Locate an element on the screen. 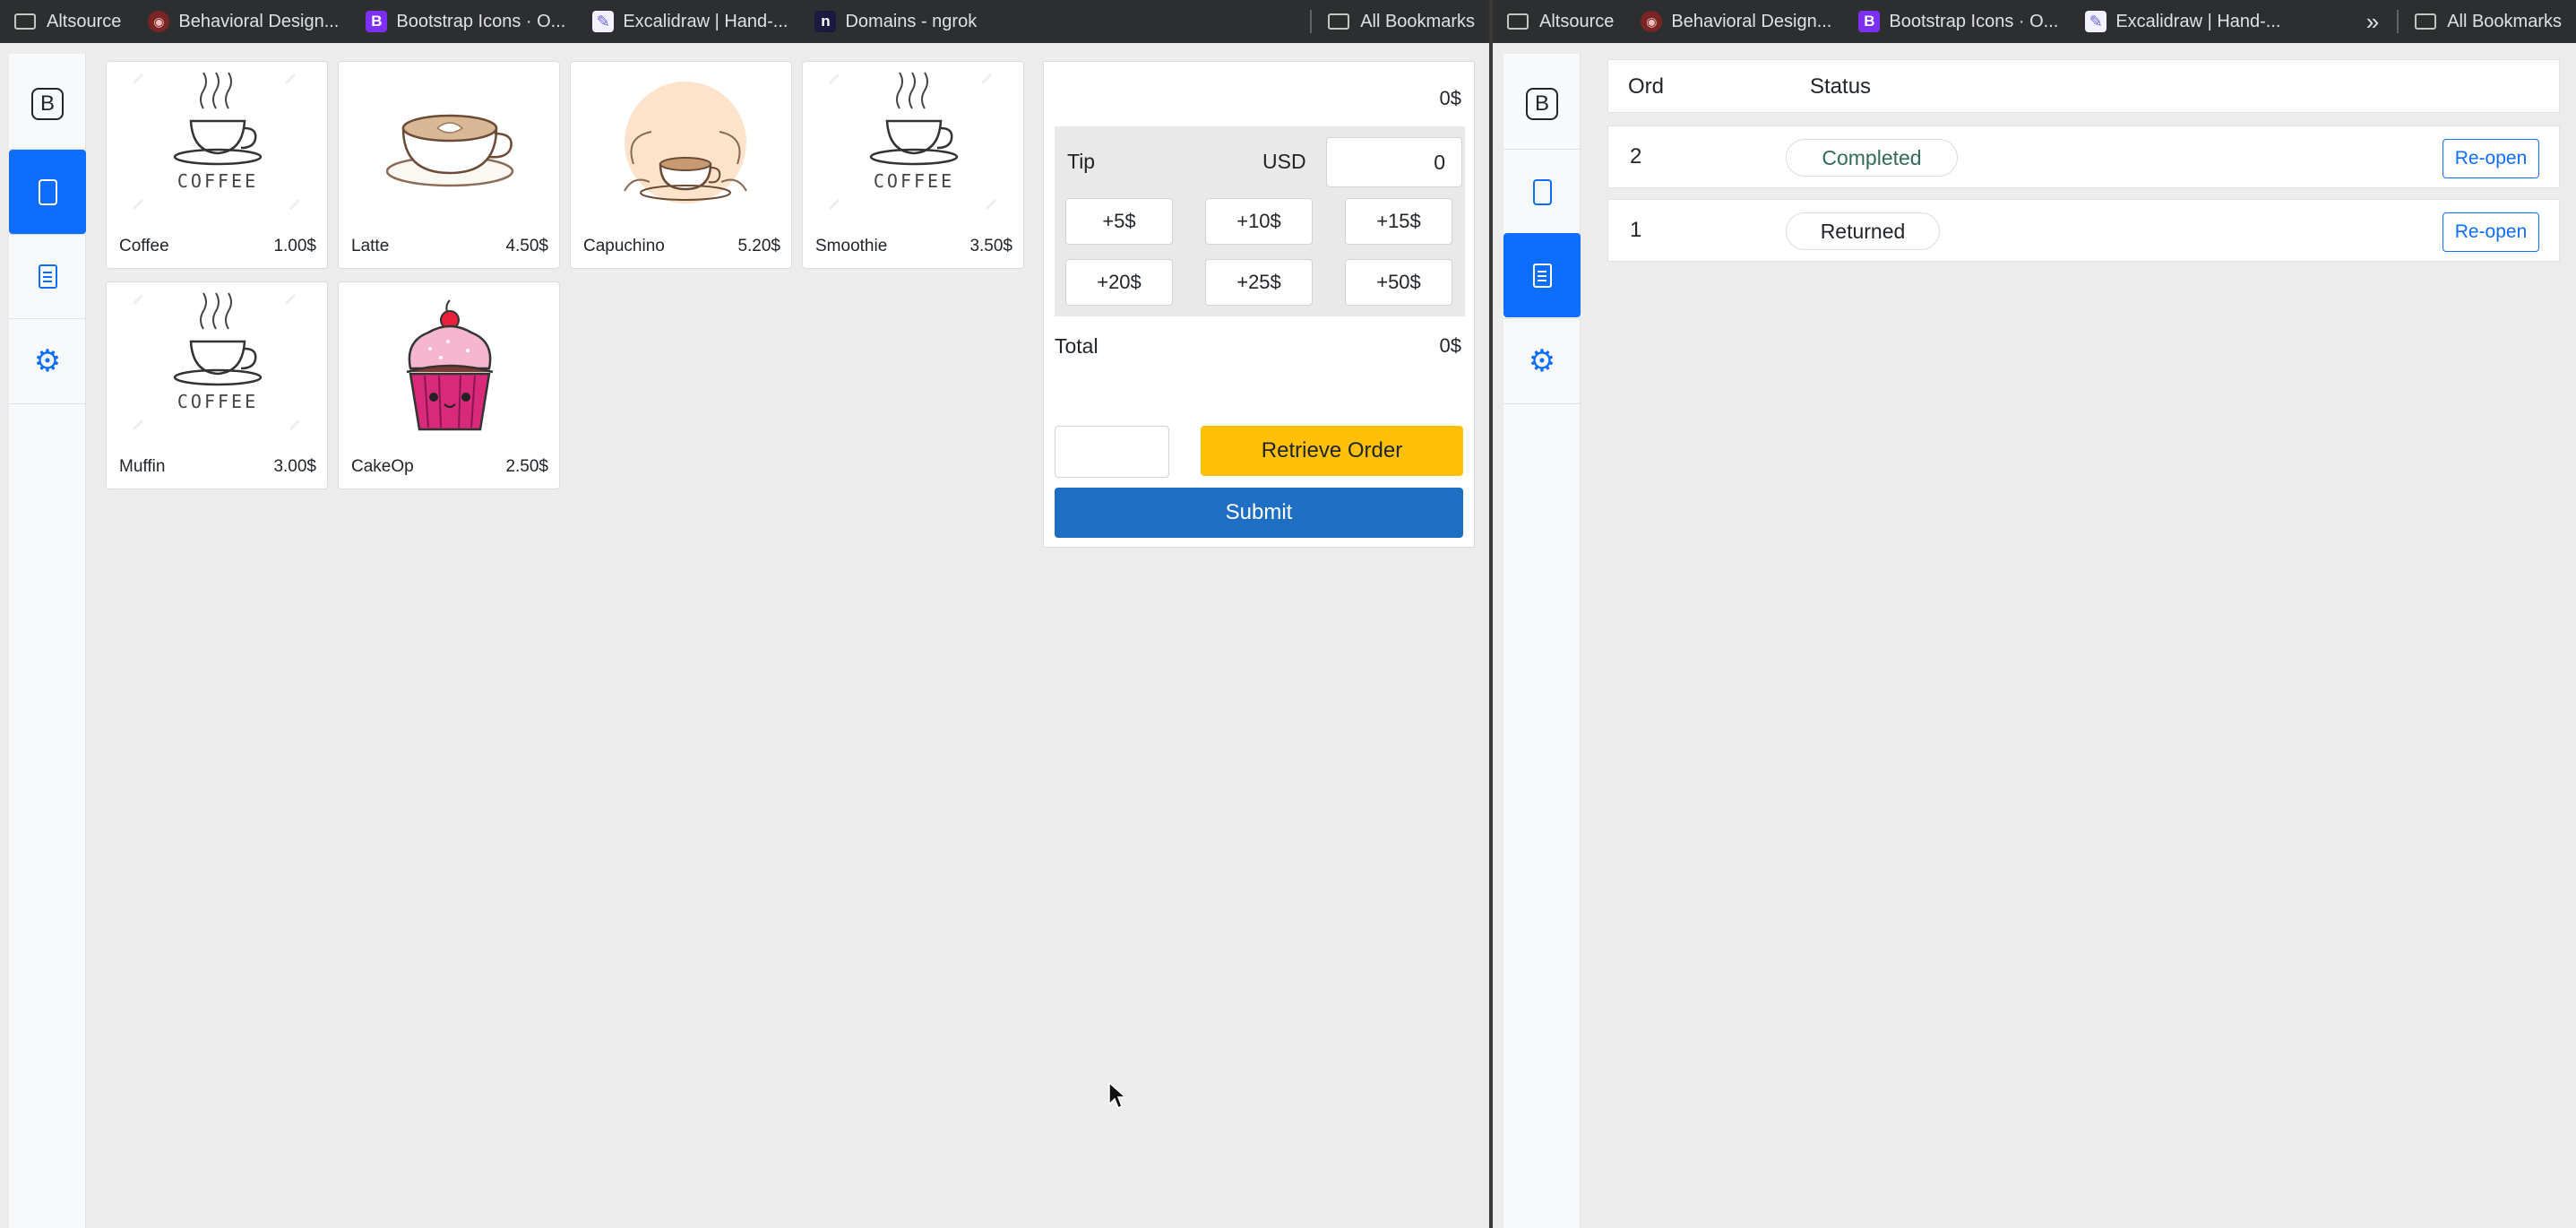 This screenshot has height=1228, width=2576. product-name: Coffee is located at coordinates (144, 246).